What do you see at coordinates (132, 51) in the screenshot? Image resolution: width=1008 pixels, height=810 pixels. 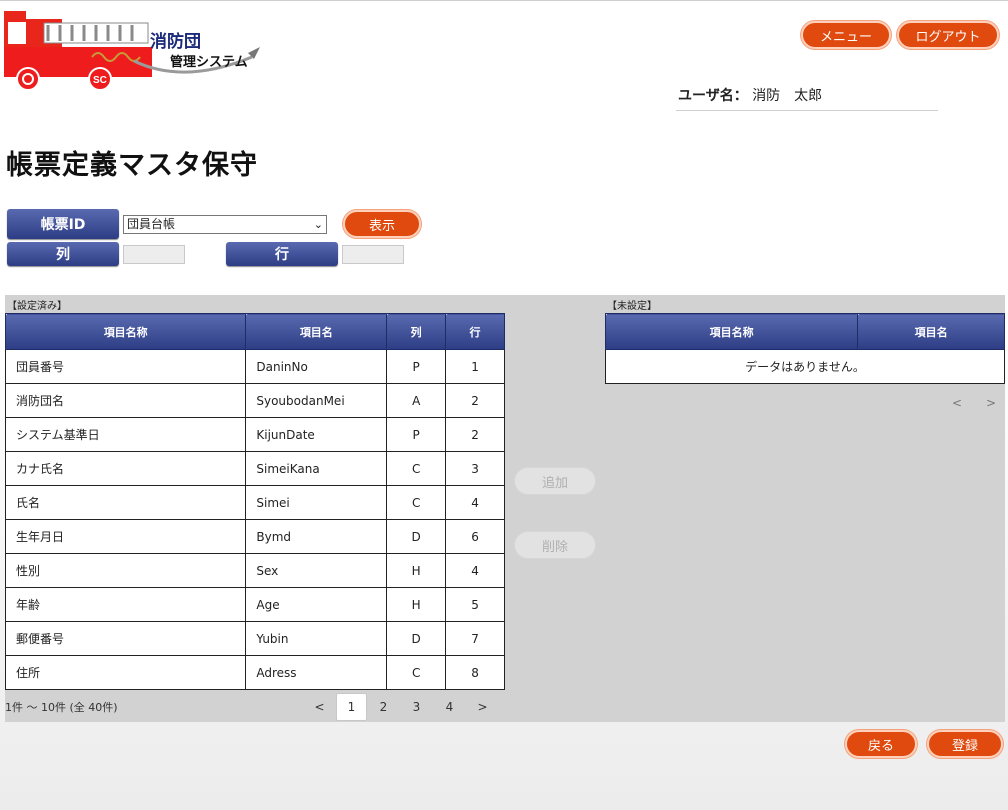 I see `fire-truck-icon: SC` at bounding box center [132, 51].